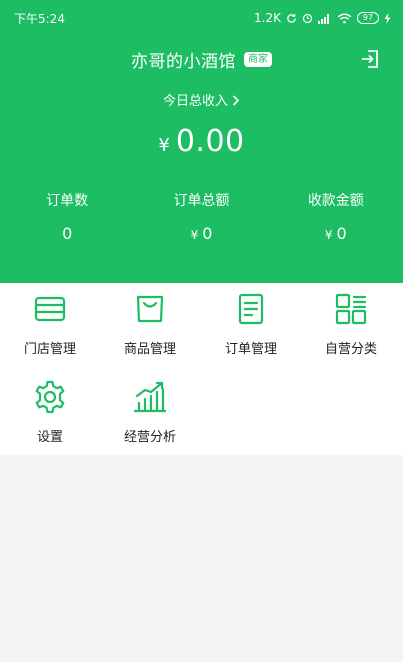 Image resolution: width=403 pixels, height=662 pixels. I want to click on menu-item-business-analysis: 经营分析, so click(150, 411).